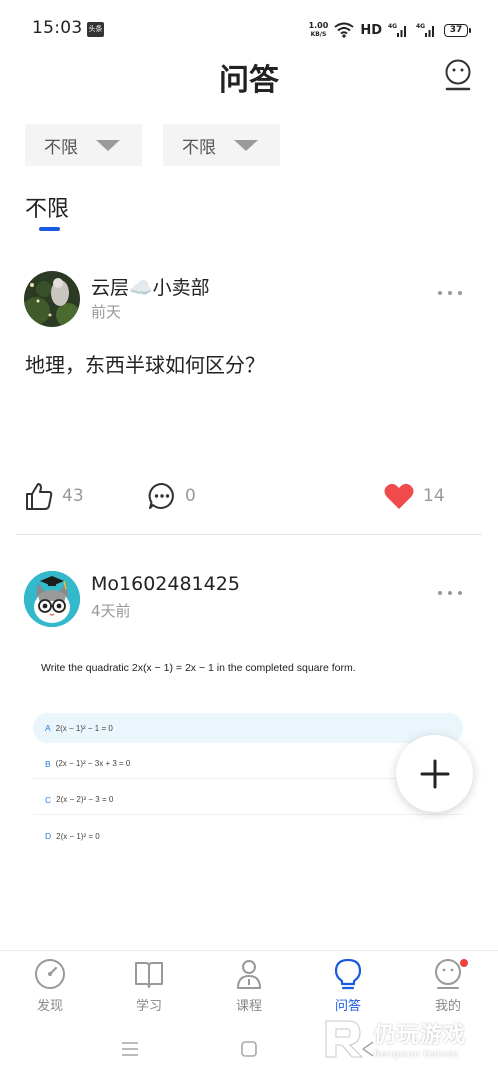  I want to click on lightbulb-icon, so click(348, 974).